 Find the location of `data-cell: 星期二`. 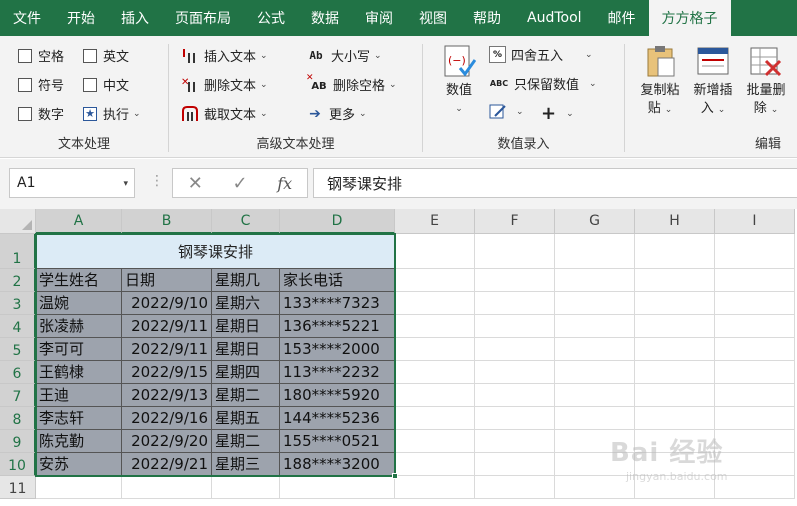

data-cell: 星期二 is located at coordinates (246, 441).